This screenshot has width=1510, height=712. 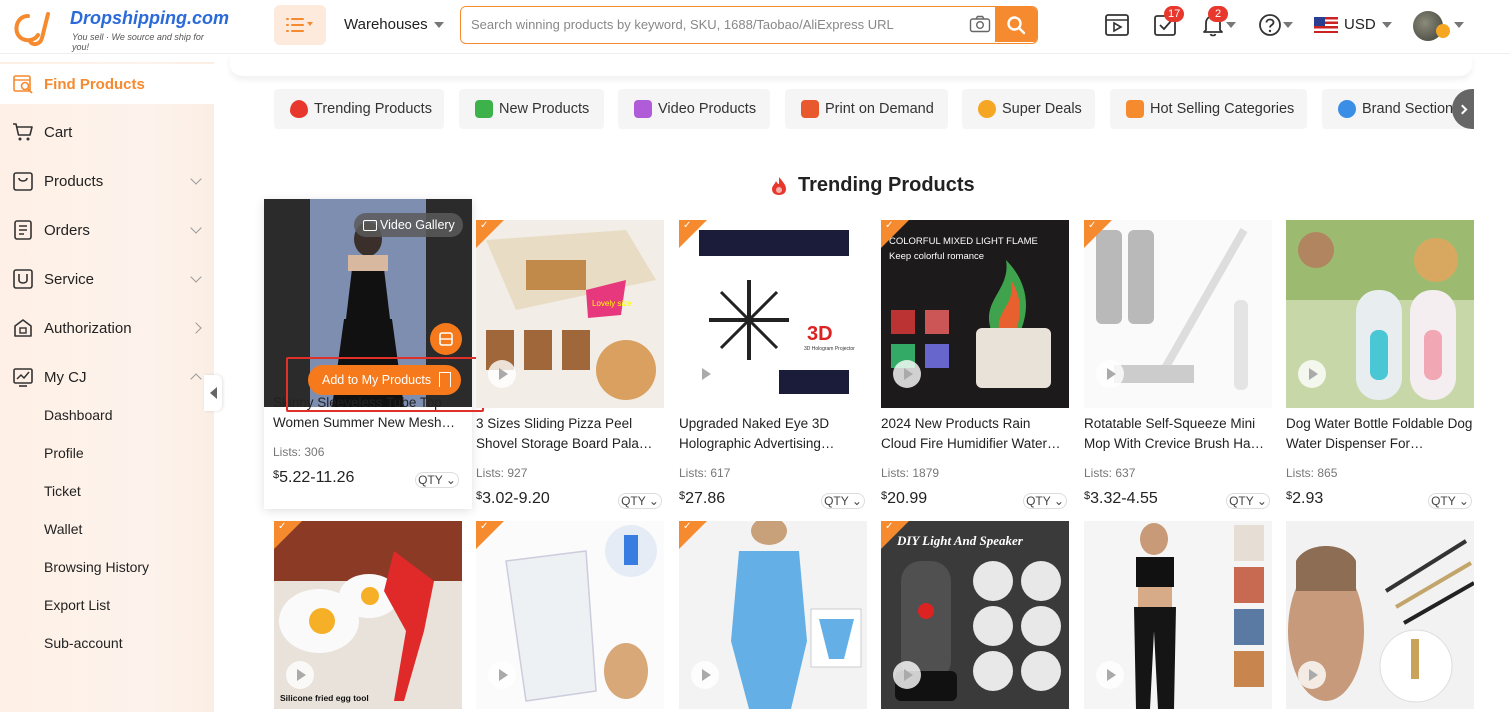 I want to click on us-flag-icon, so click(x=1326, y=24).